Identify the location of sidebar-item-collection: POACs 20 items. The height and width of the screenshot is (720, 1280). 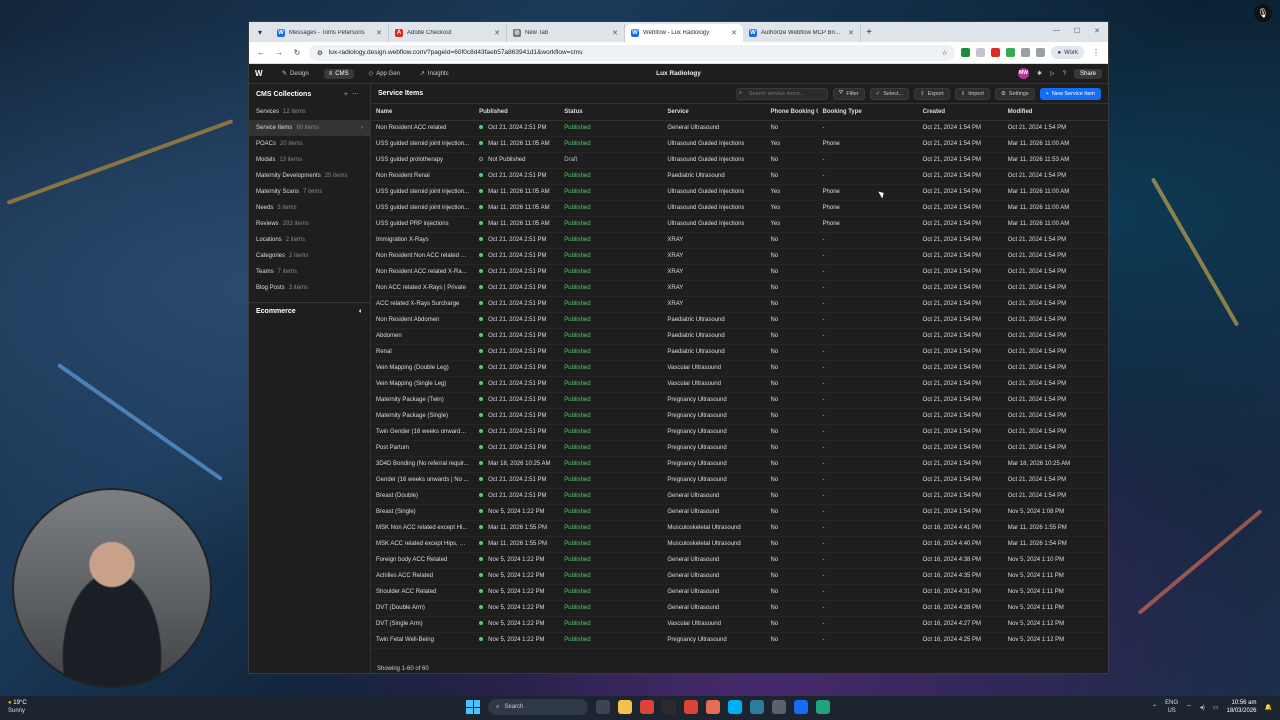
(309, 144).